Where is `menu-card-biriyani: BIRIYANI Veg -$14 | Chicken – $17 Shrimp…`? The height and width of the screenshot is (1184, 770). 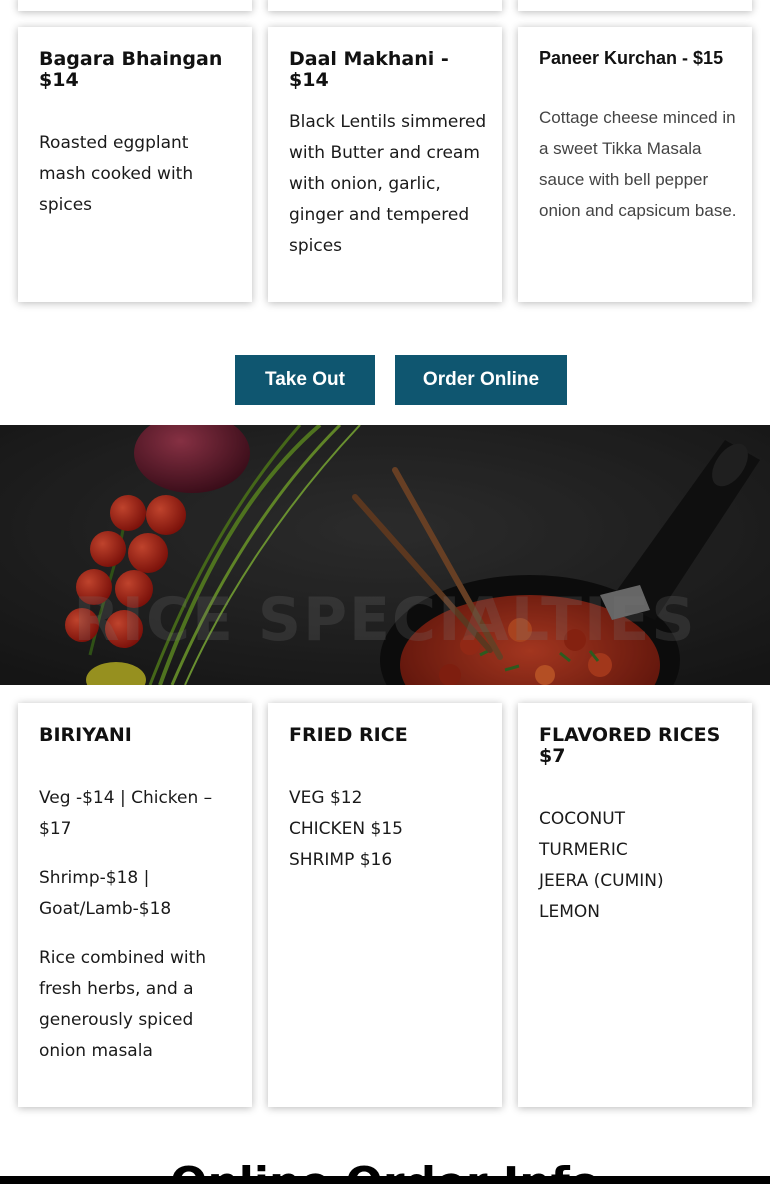
menu-card-biriyani: BIRIYANI Veg -$14 | Chicken – $17 Shrimp… is located at coordinates (135, 905).